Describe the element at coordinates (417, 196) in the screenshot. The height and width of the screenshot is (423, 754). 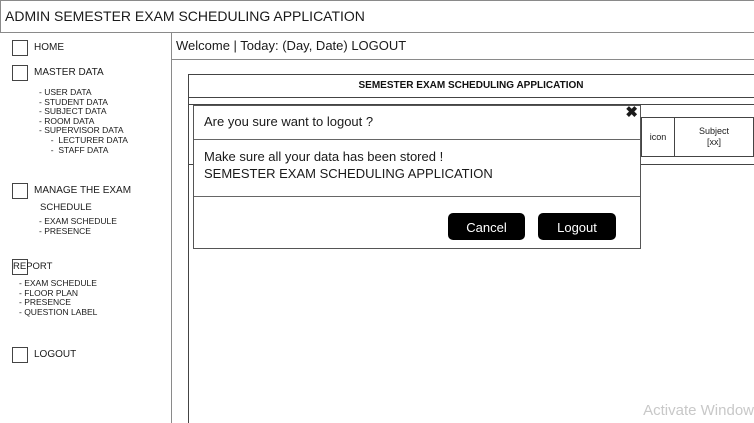
I see `dialog-divider` at that location.